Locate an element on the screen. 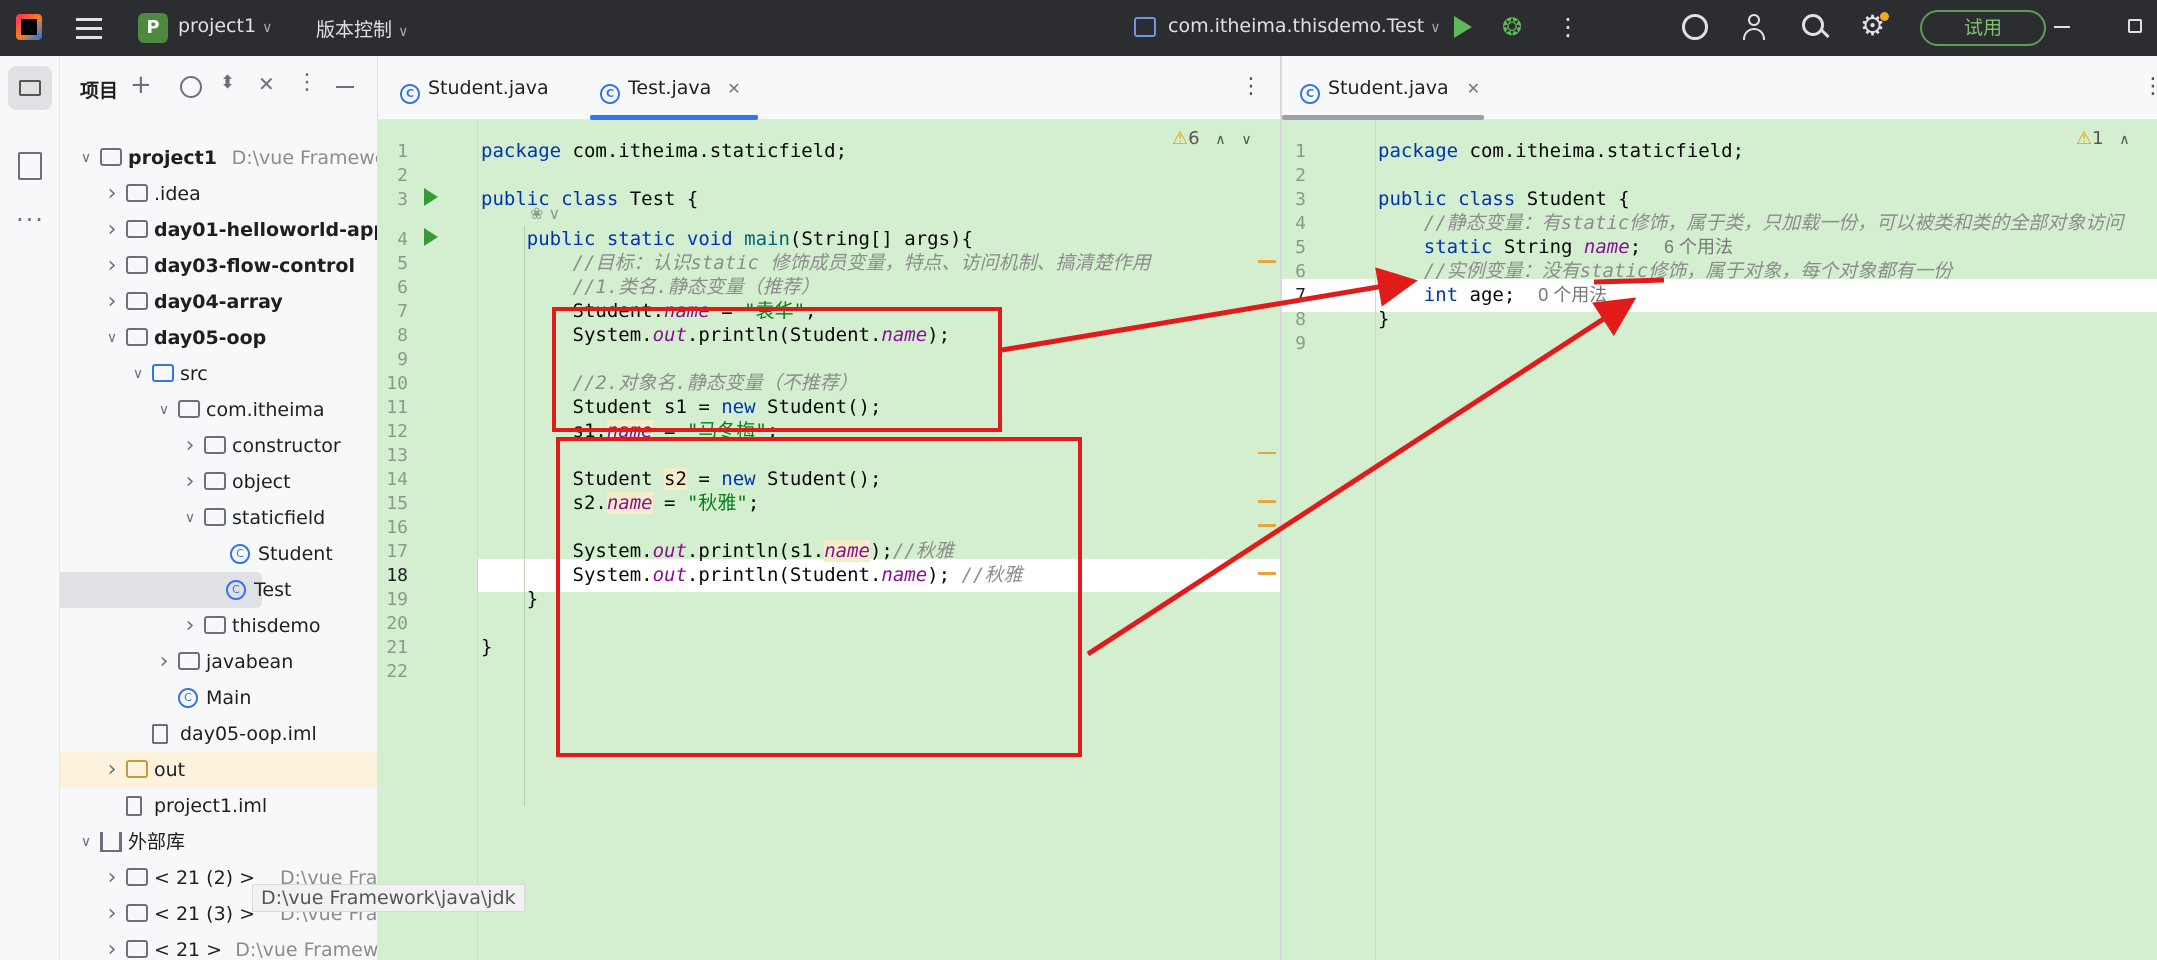 The width and height of the screenshot is (2157, 960). arrow-class-to-field is located at coordinates (1209, 310).